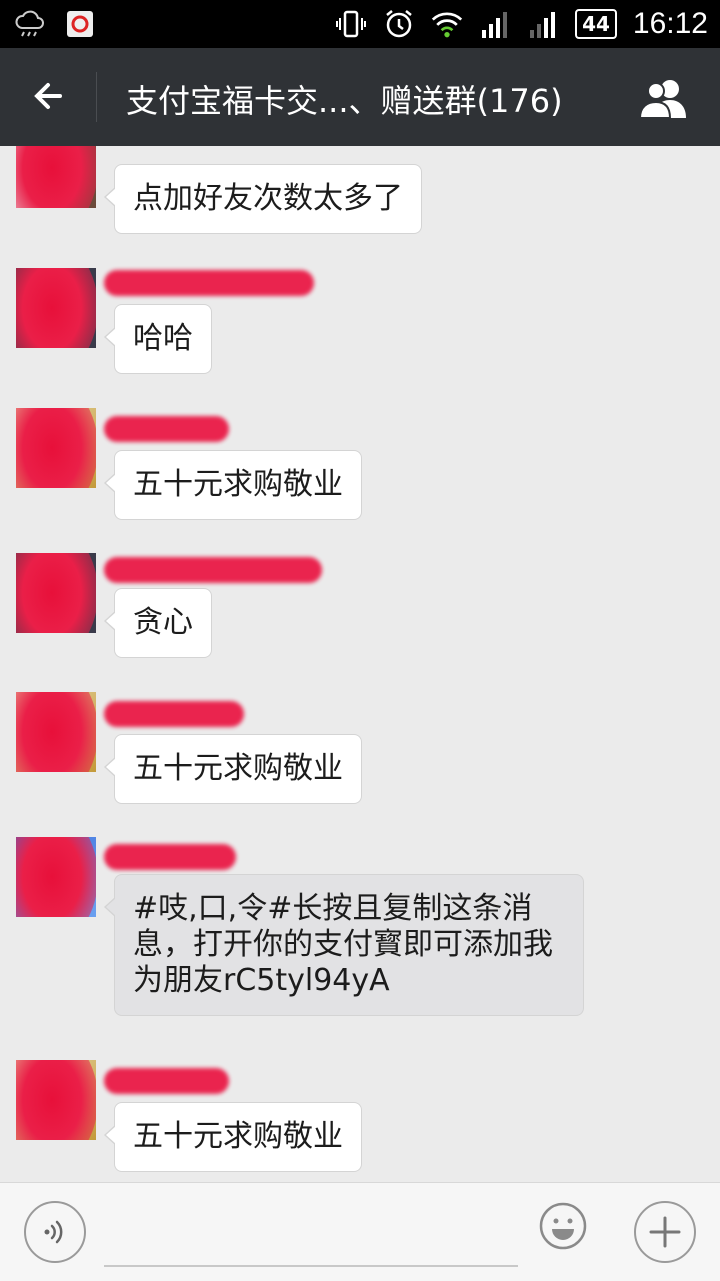 The image size is (720, 1281). I want to click on signal-icon, so click(495, 24).